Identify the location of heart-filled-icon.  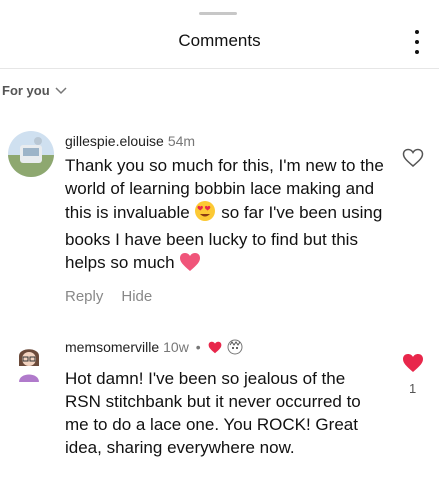
(413, 363).